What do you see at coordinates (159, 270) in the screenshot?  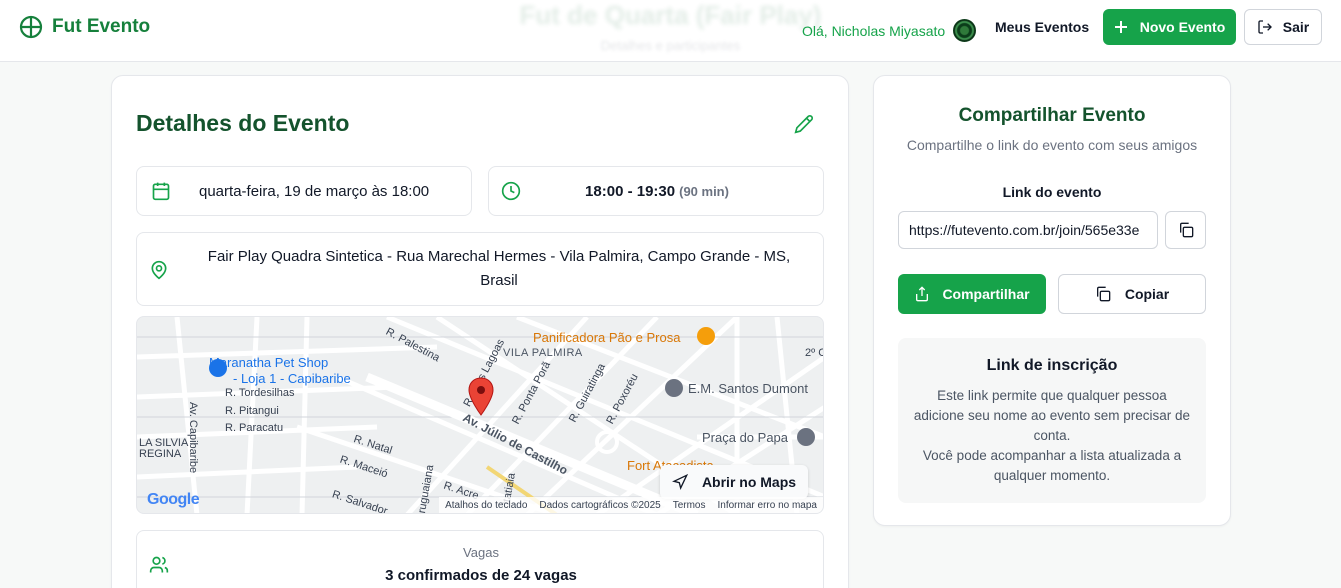 I see `map-pin-icon` at bounding box center [159, 270].